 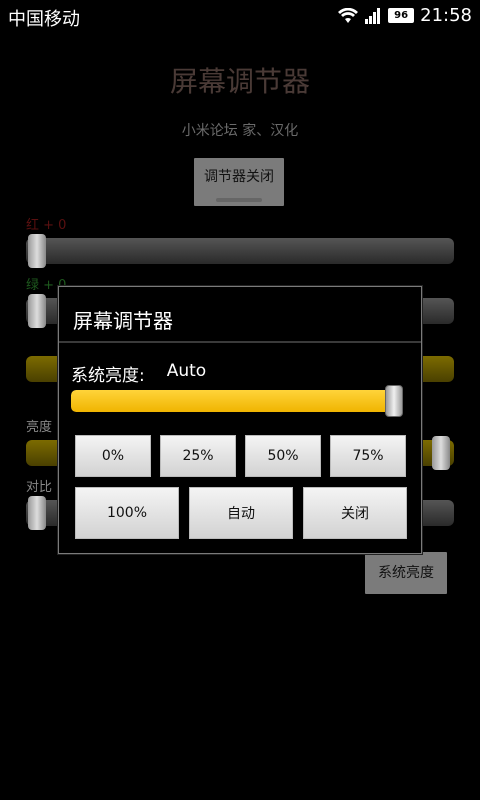 I want to click on app-title: 屏幕调节器, so click(x=239, y=81).